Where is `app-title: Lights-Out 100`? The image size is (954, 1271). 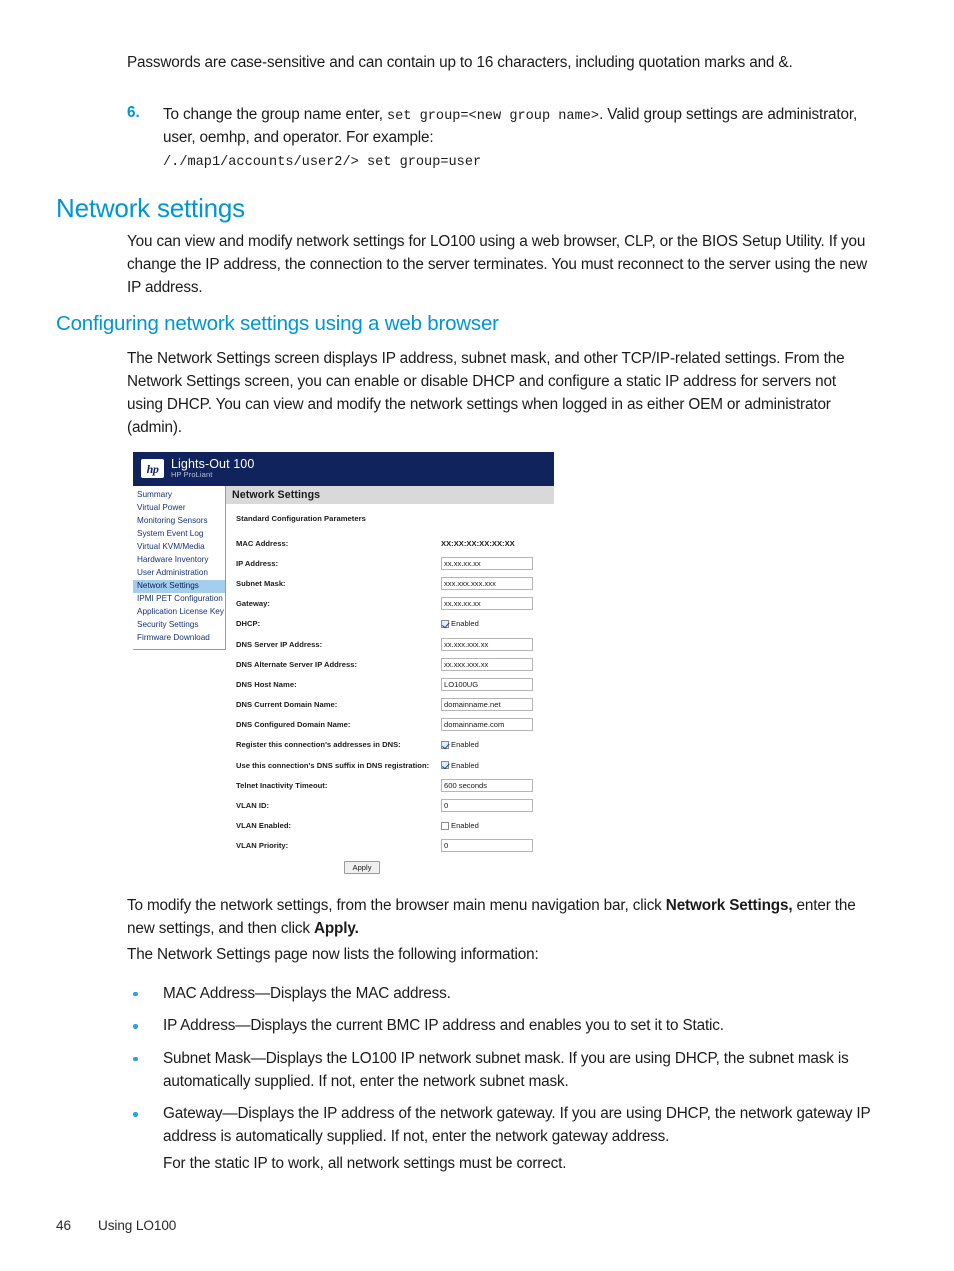 app-title: Lights-Out 100 is located at coordinates (213, 463).